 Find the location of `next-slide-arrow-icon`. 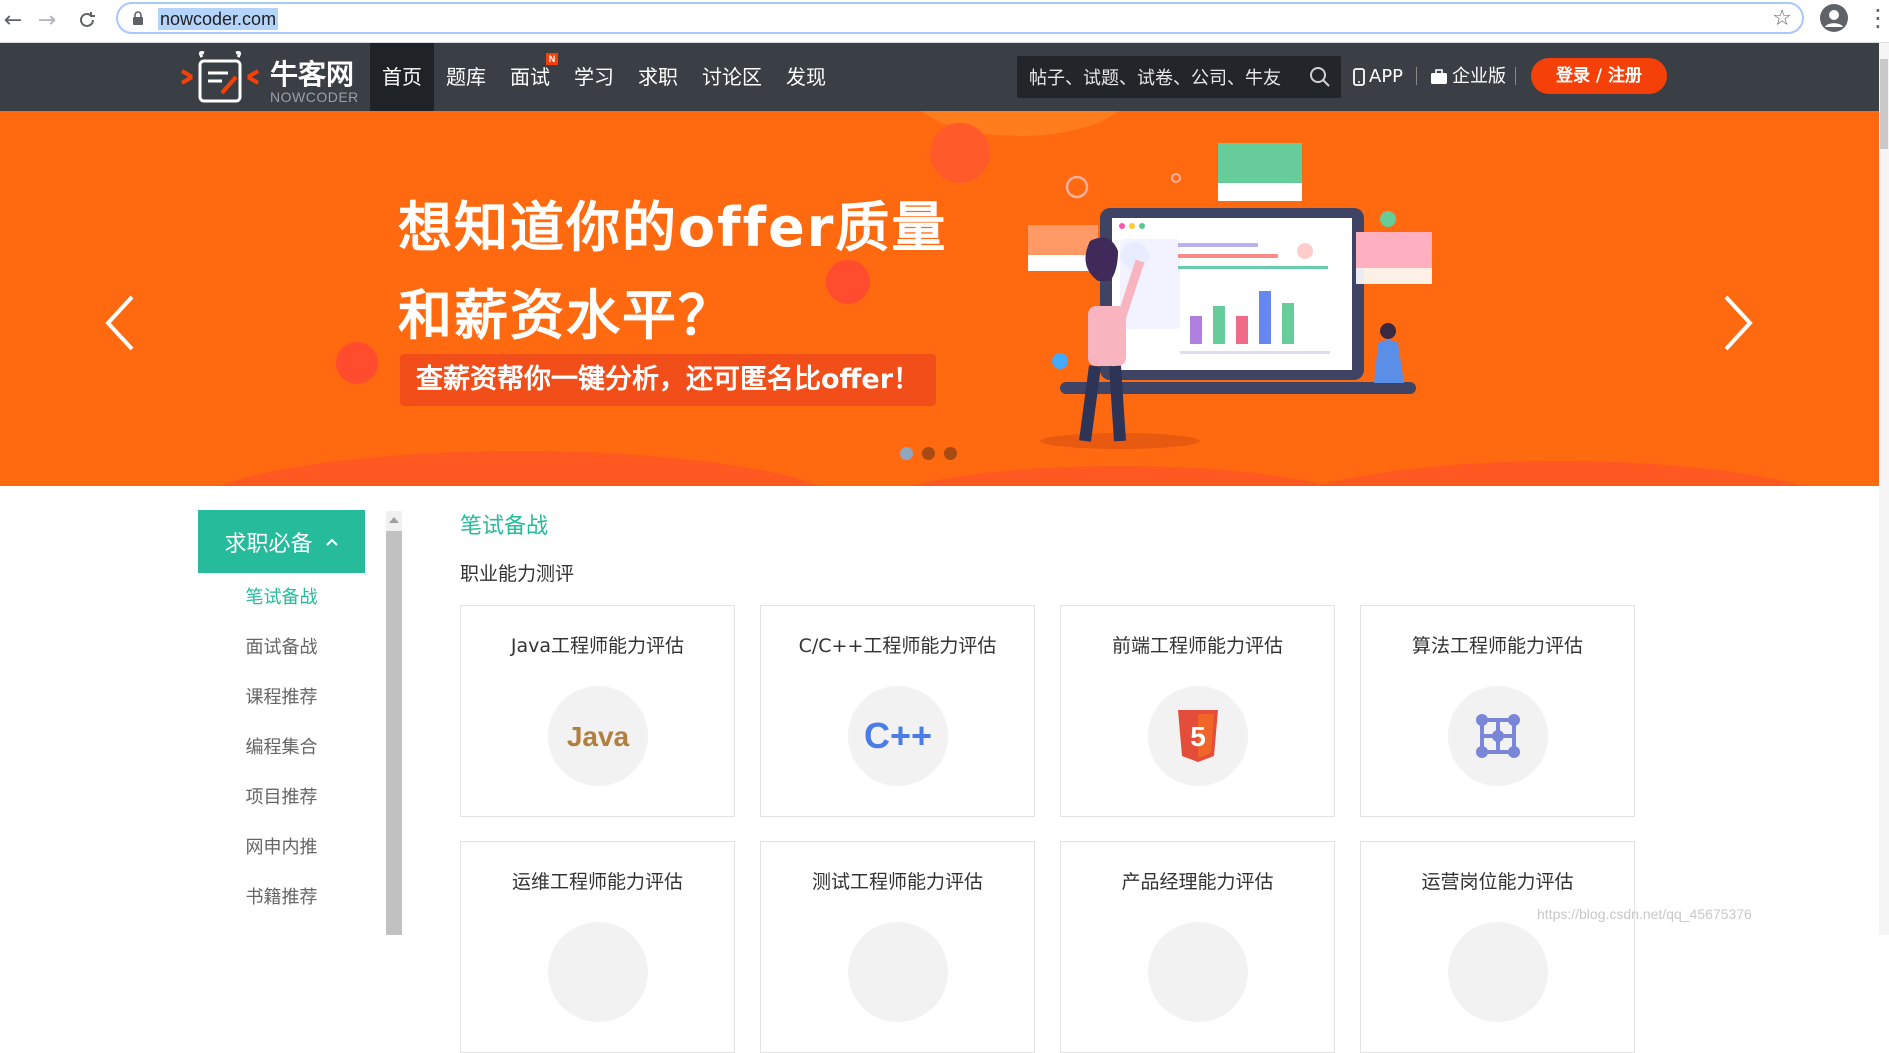

next-slide-arrow-icon is located at coordinates (1738, 323).